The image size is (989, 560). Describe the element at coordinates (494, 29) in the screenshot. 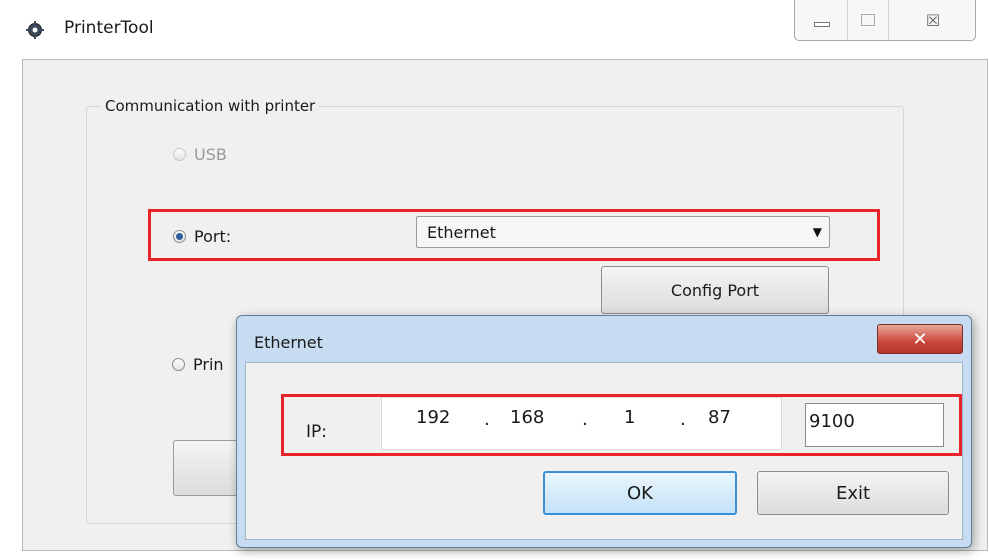

I see `title-bar: PrinterTool ☒` at that location.